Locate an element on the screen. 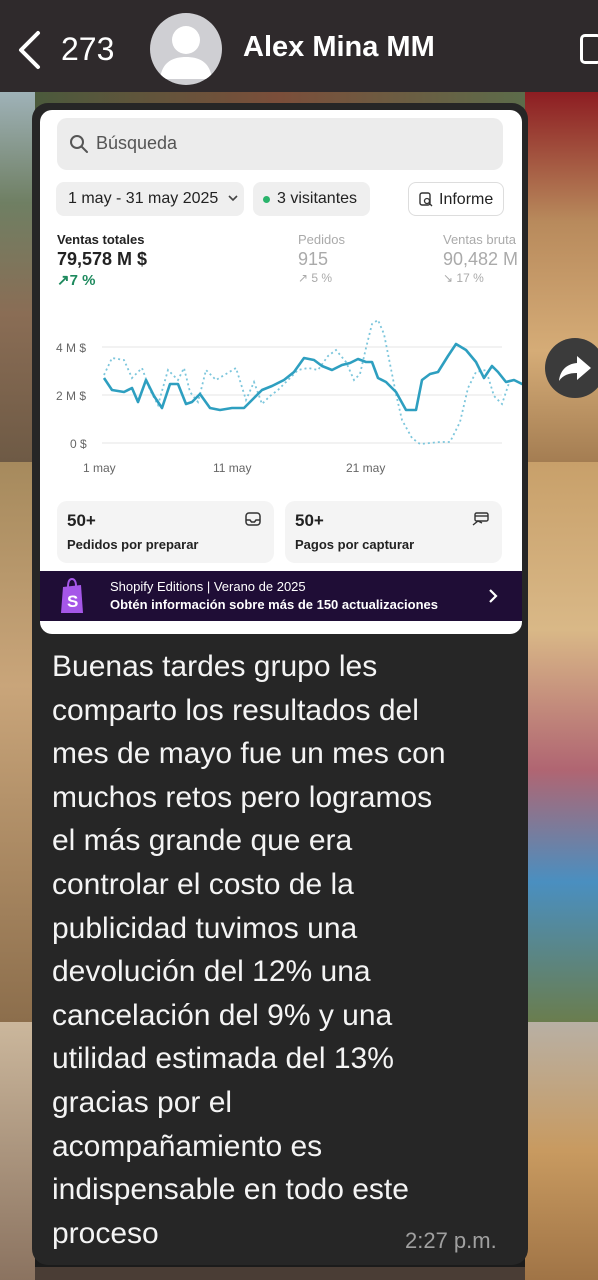  metric-value-total-sales: 79,578 M $ is located at coordinates (102, 259).